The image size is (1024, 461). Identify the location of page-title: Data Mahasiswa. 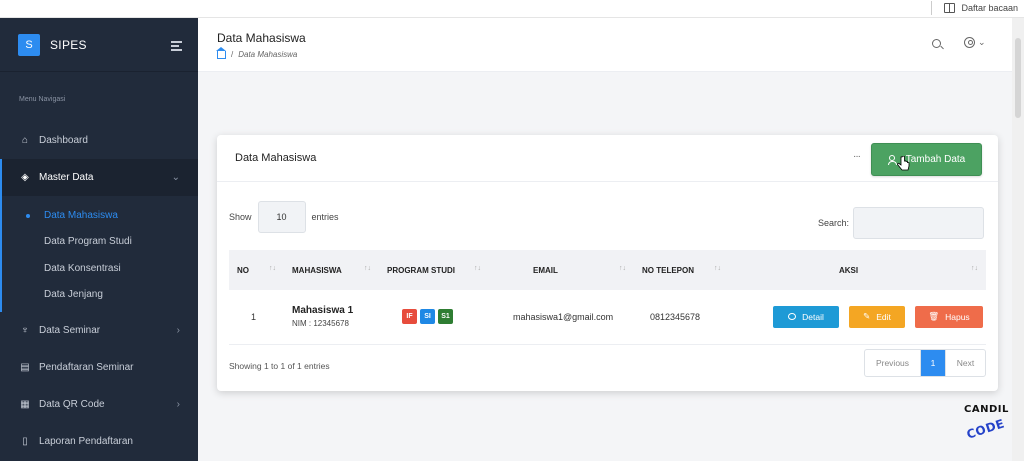
(261, 38).